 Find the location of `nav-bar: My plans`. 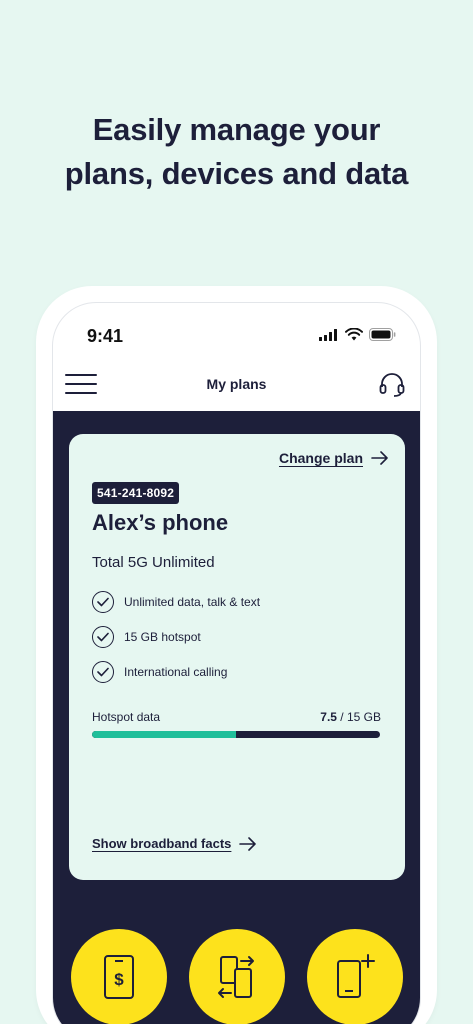

nav-bar: My plans is located at coordinates (236, 388).